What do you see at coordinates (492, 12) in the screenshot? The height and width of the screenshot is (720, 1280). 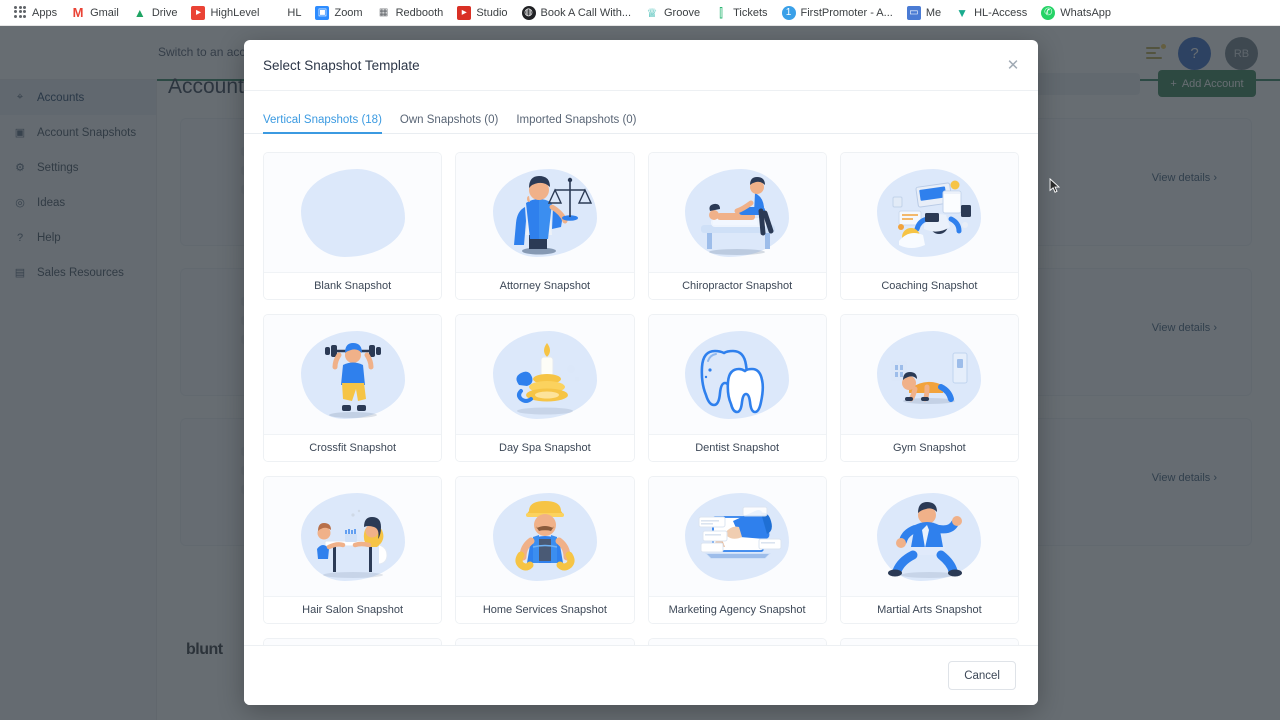 I see `bookmark-label: Studio` at bounding box center [492, 12].